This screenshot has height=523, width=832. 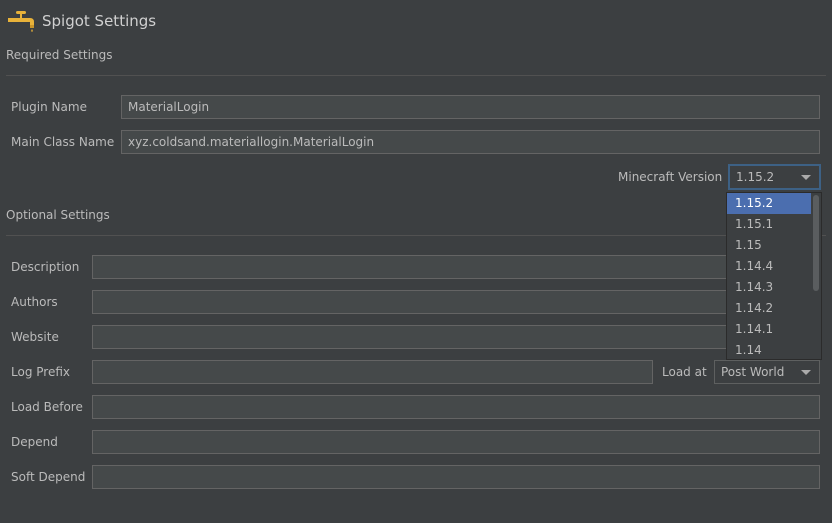 I want to click on version-option: 1.14, so click(x=769, y=349).